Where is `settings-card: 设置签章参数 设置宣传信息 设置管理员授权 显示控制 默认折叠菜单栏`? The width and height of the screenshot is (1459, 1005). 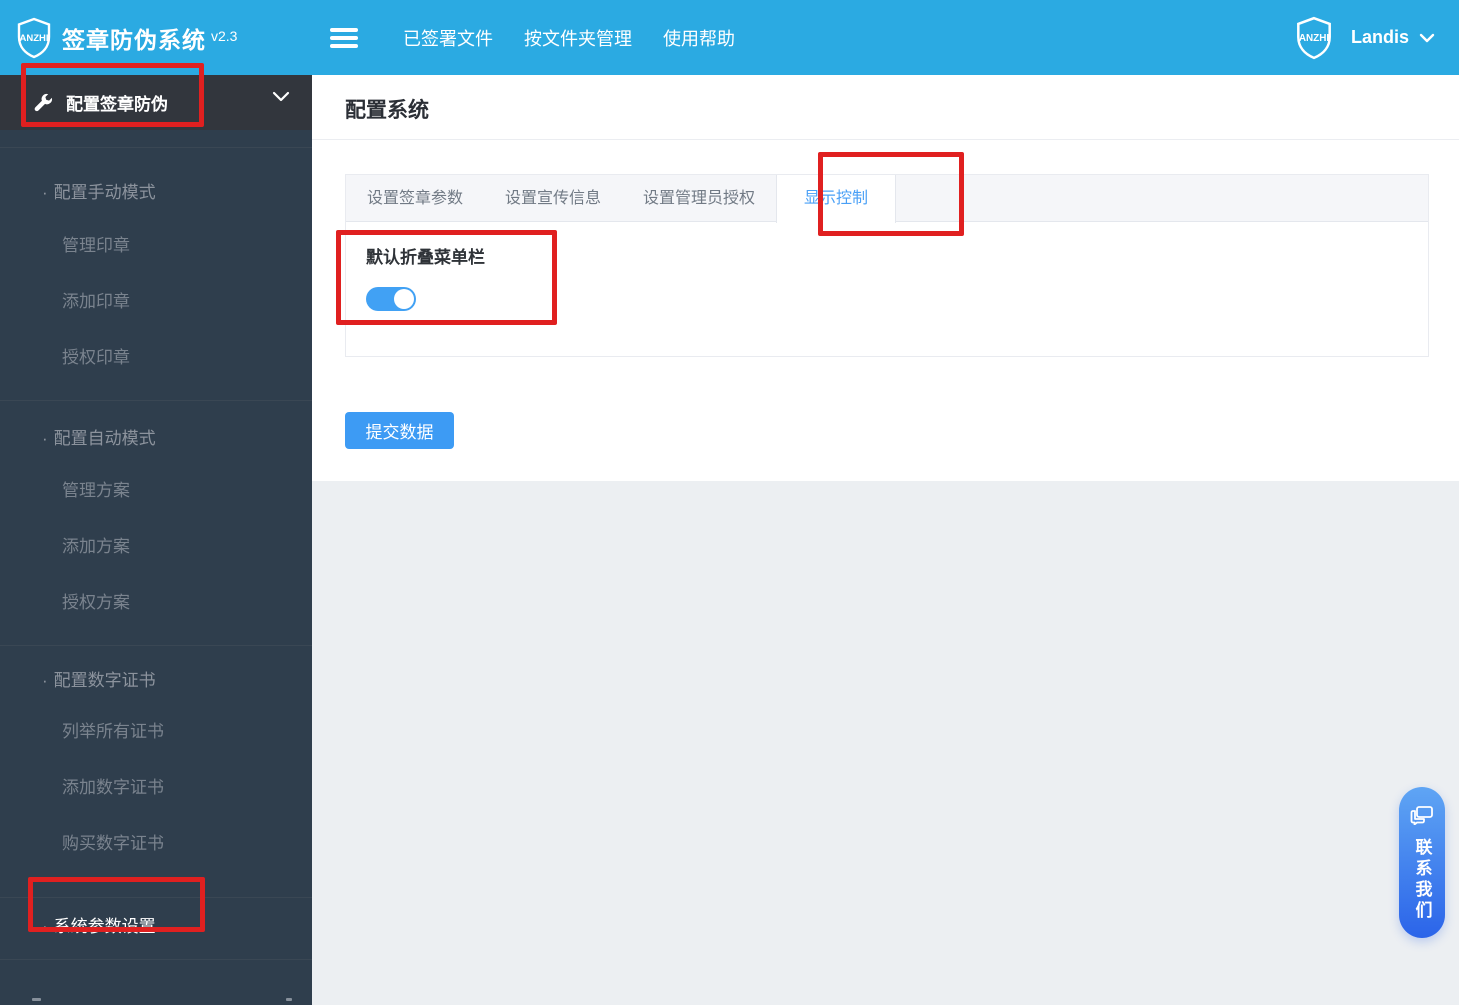 settings-card: 设置签章参数 设置宣传信息 设置管理员授权 显示控制 默认折叠菜单栏 is located at coordinates (887, 265).